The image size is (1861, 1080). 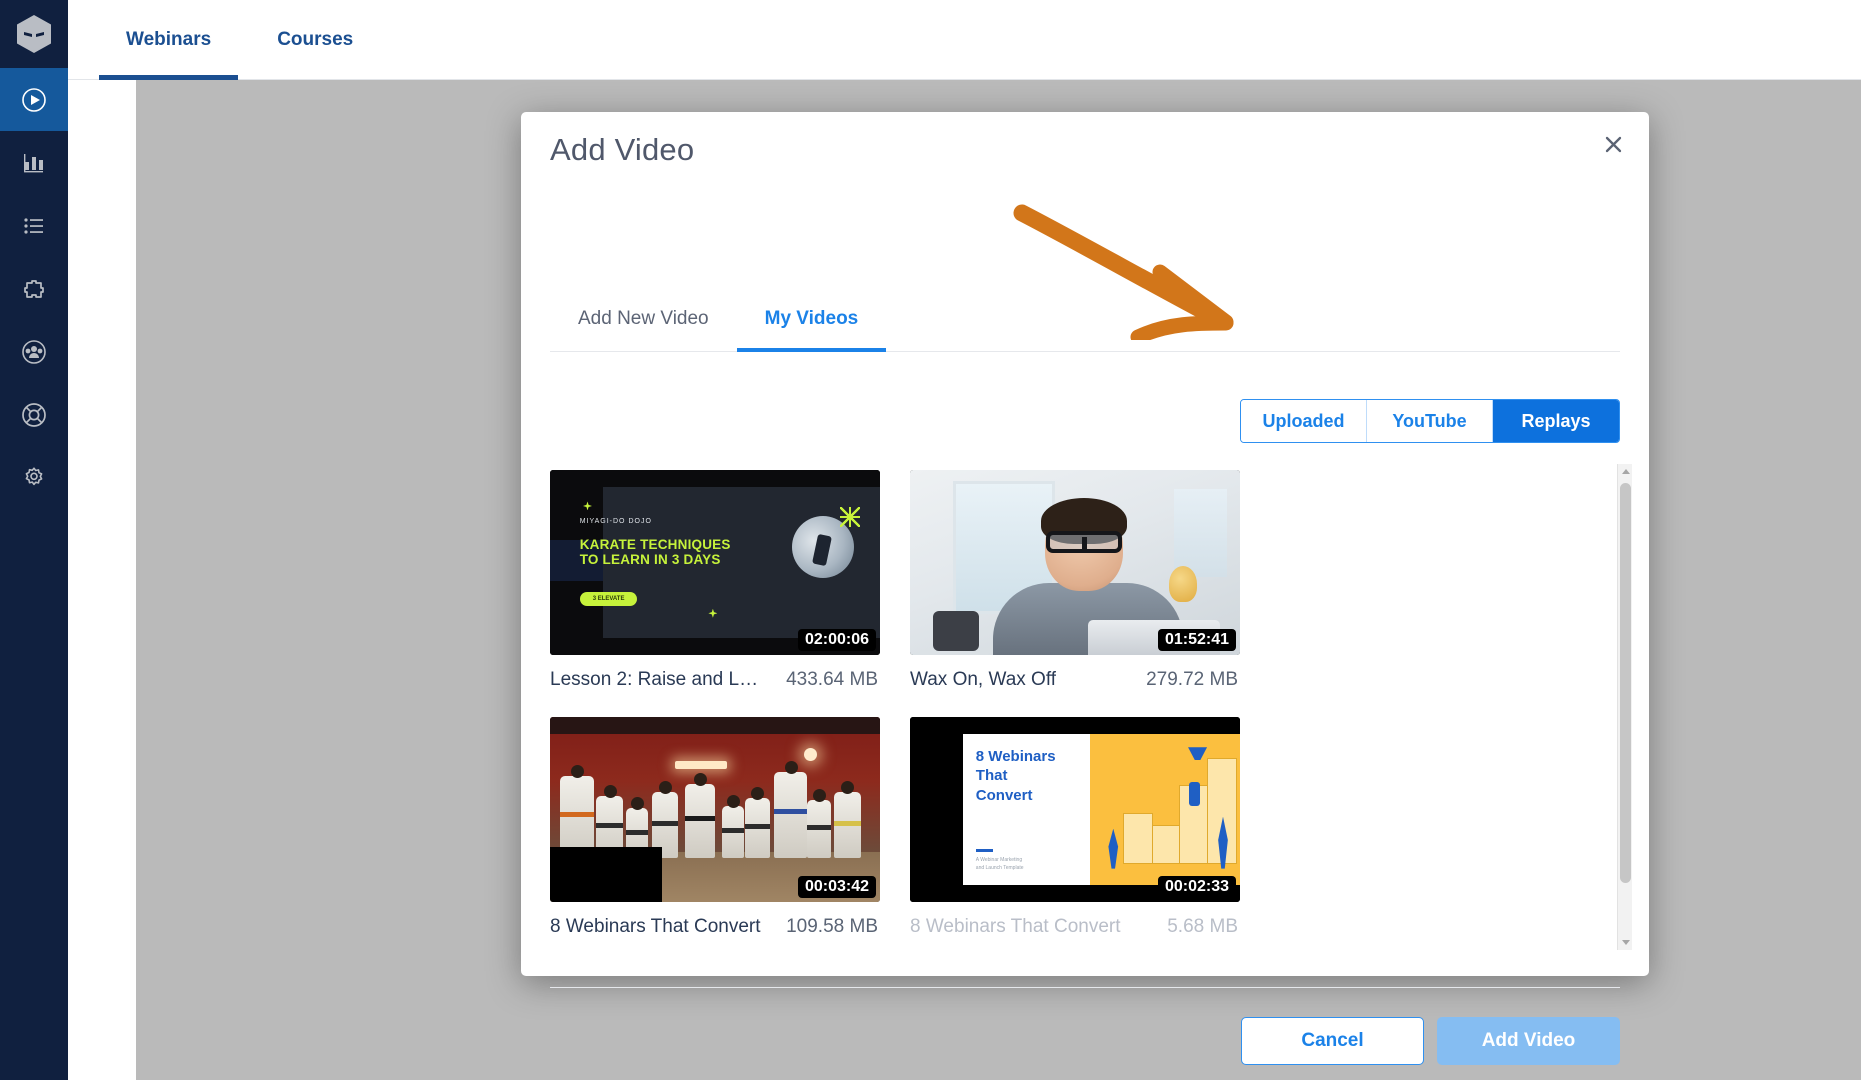 I want to click on close-x-icon, so click(x=1613, y=144).